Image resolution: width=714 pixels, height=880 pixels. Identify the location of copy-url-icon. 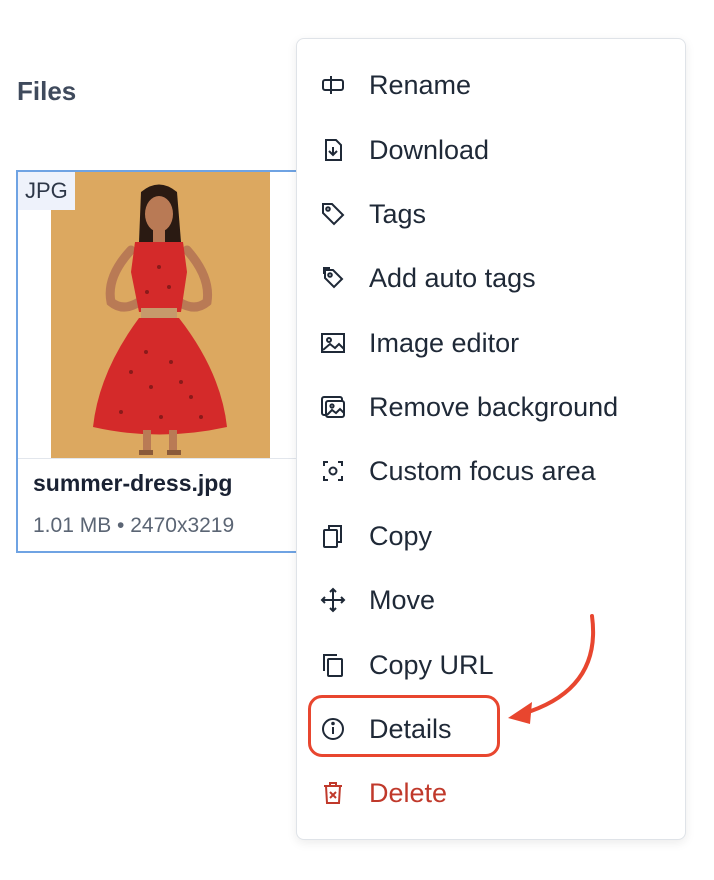
(333, 665).